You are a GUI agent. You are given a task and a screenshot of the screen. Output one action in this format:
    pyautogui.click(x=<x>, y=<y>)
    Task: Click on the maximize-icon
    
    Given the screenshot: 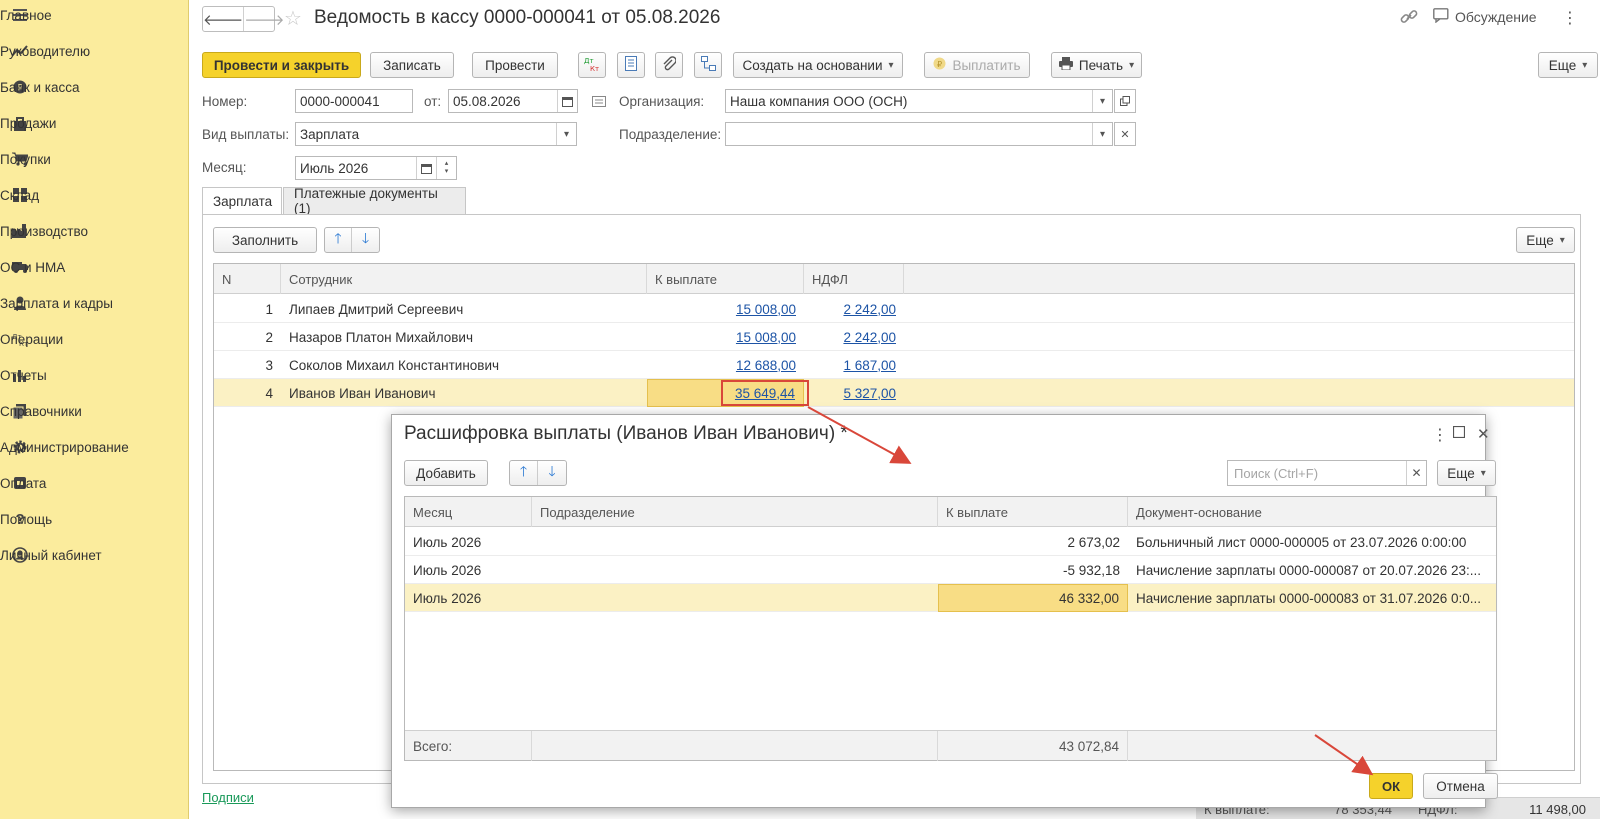 What is the action you would take?
    pyautogui.click(x=1459, y=434)
    